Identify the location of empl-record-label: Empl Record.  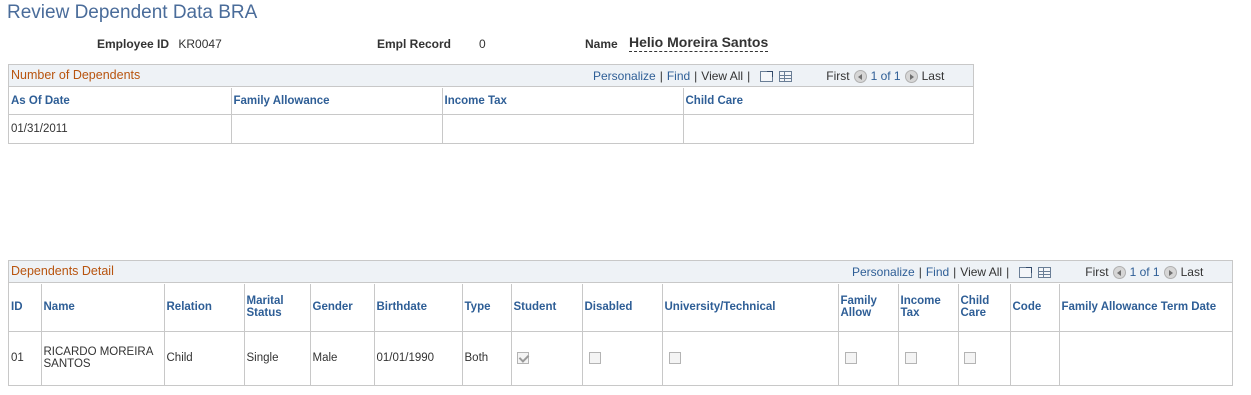
(414, 44).